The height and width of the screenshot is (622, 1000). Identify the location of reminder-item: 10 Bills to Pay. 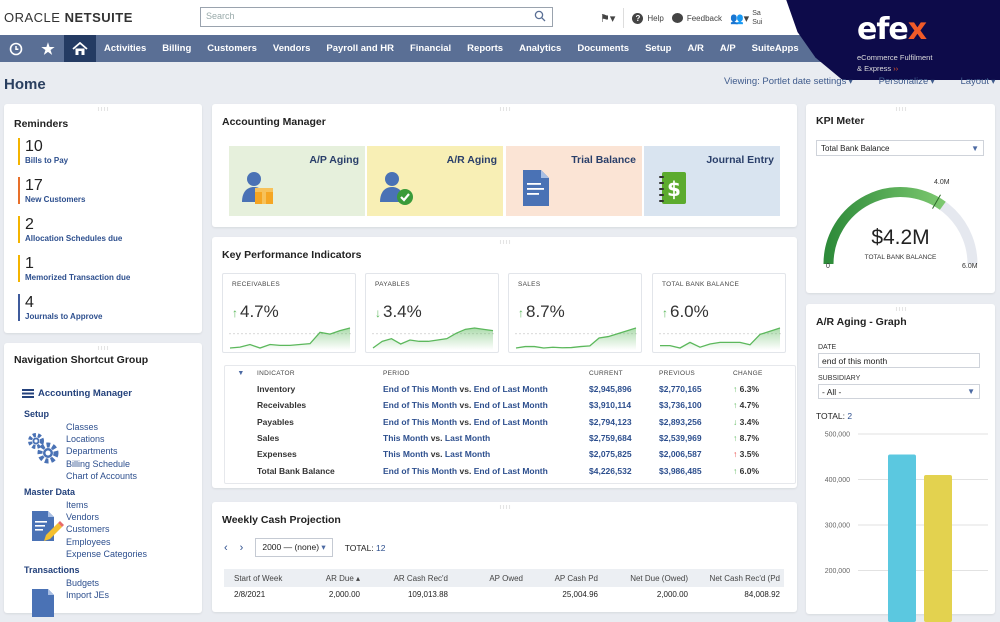
(108, 151).